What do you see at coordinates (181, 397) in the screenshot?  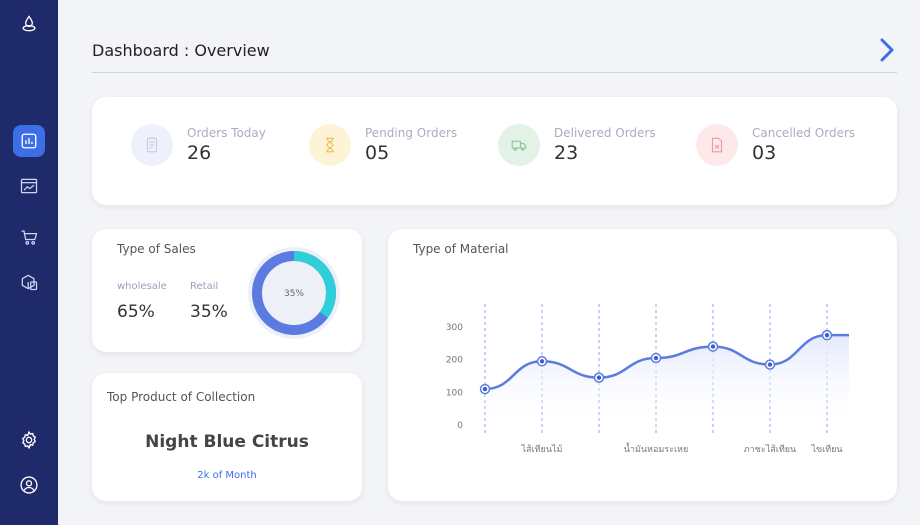 I see `top-product-title: Top Product of Collection` at bounding box center [181, 397].